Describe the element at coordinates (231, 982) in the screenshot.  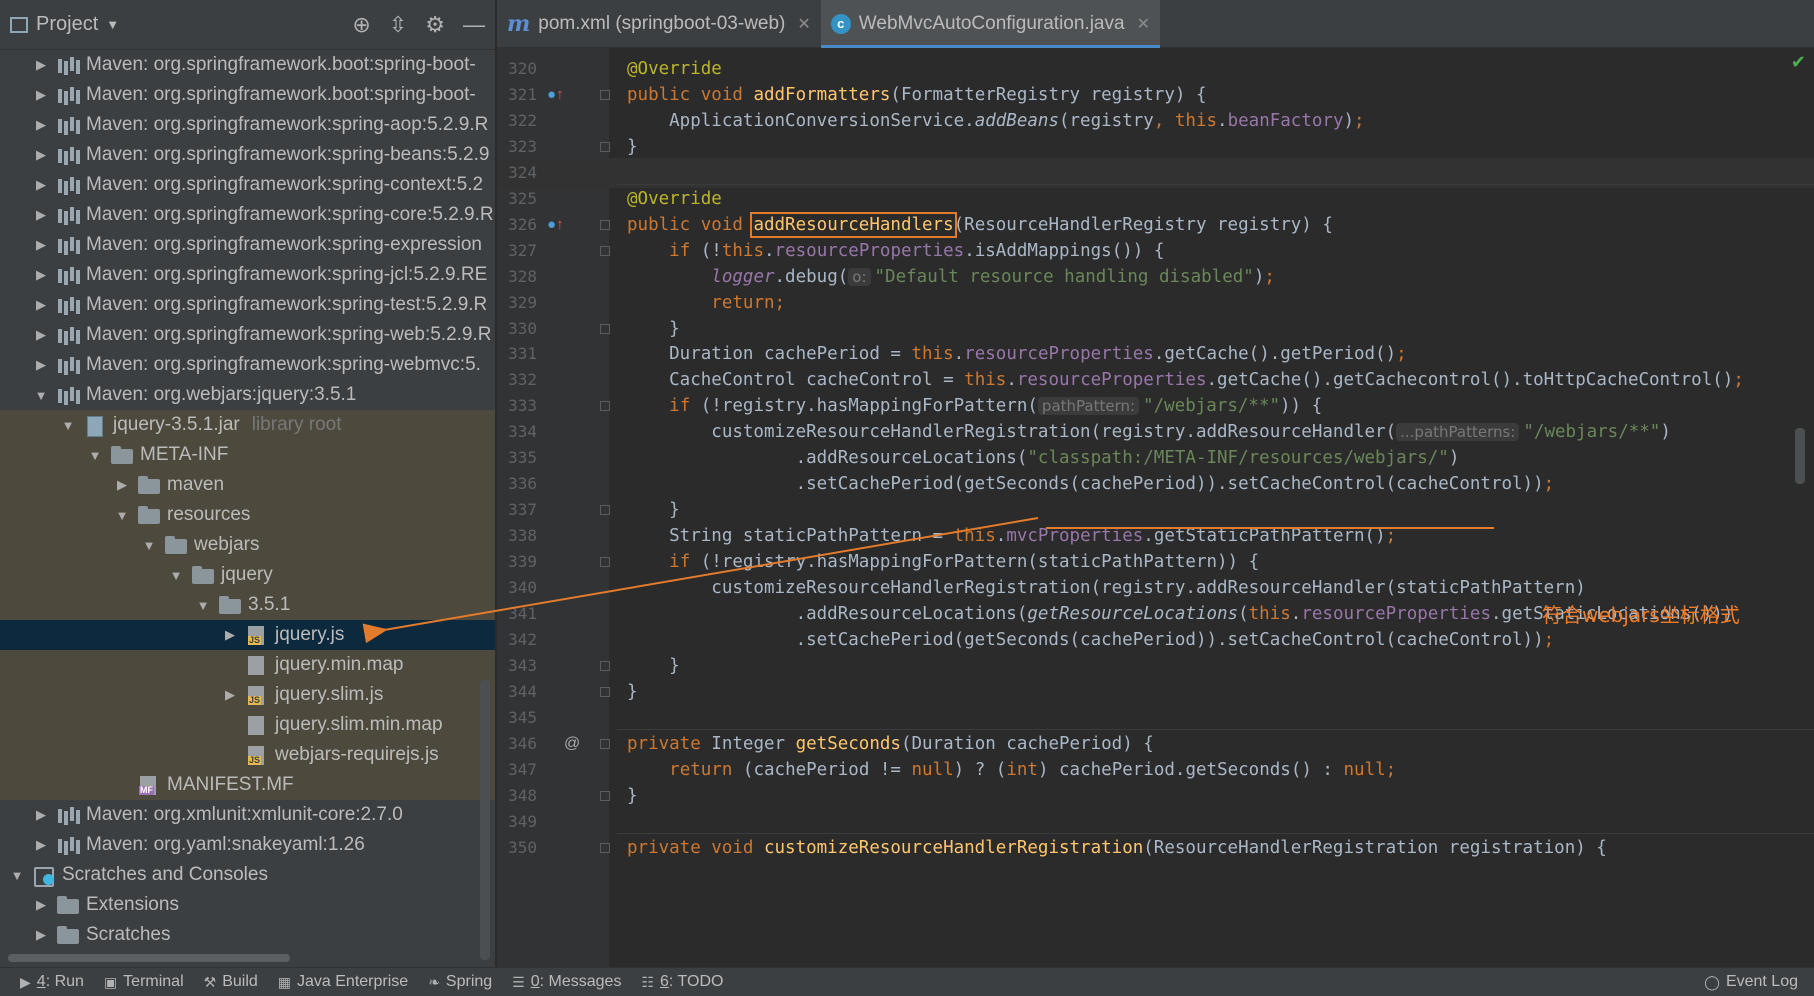
I see `tool-window-build: ⚒ Build` at that location.